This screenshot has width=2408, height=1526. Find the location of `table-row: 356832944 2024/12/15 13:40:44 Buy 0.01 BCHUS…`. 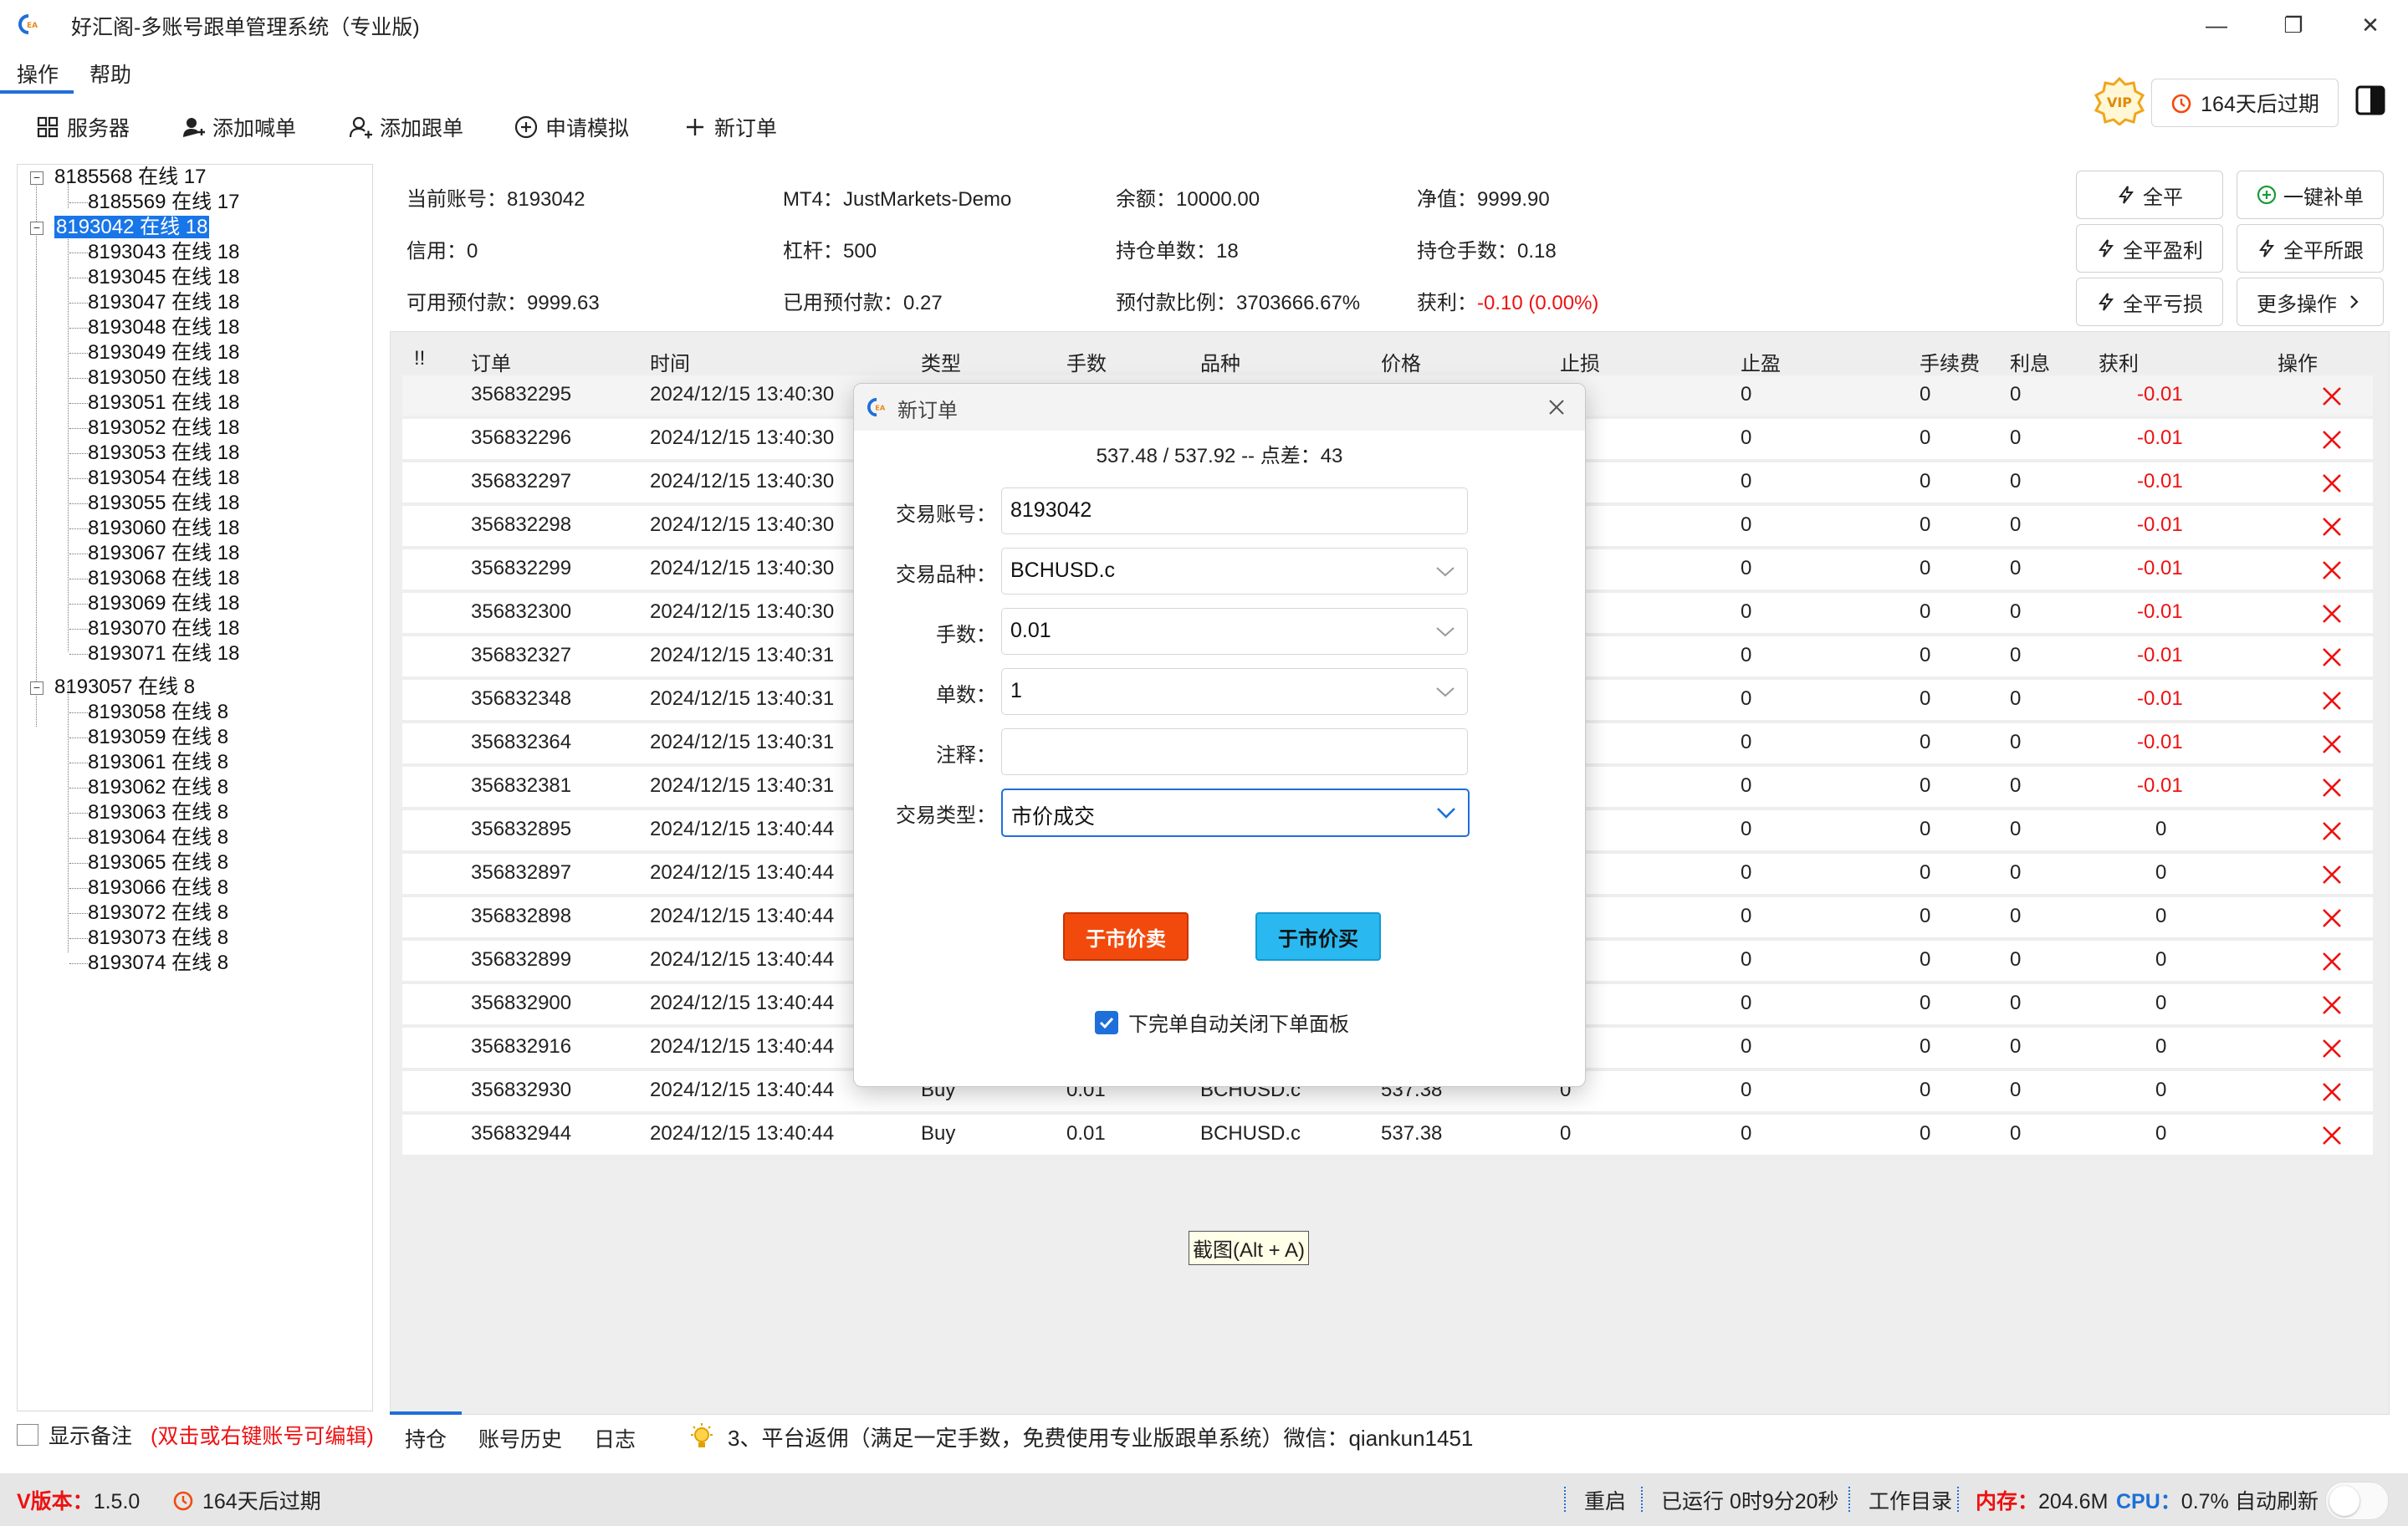

table-row: 356832944 2024/12/15 13:40:44 Buy 0.01 BCHUS… is located at coordinates (1387, 1135).